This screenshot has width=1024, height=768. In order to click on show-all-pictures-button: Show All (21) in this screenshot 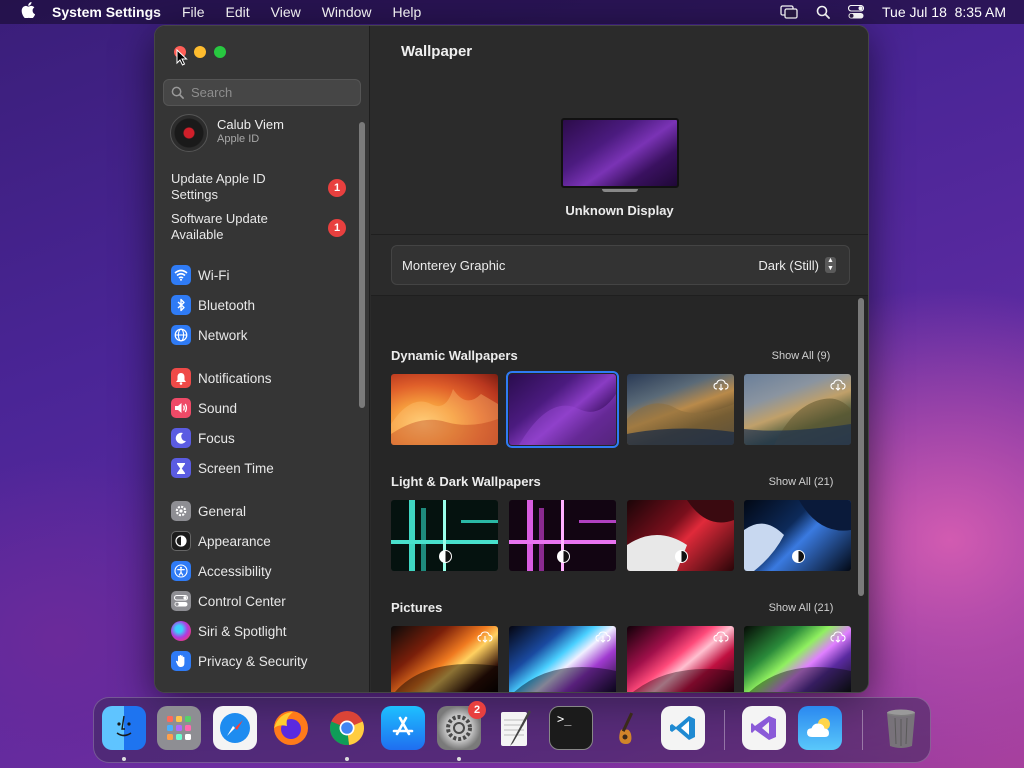, I will do `click(801, 608)`.